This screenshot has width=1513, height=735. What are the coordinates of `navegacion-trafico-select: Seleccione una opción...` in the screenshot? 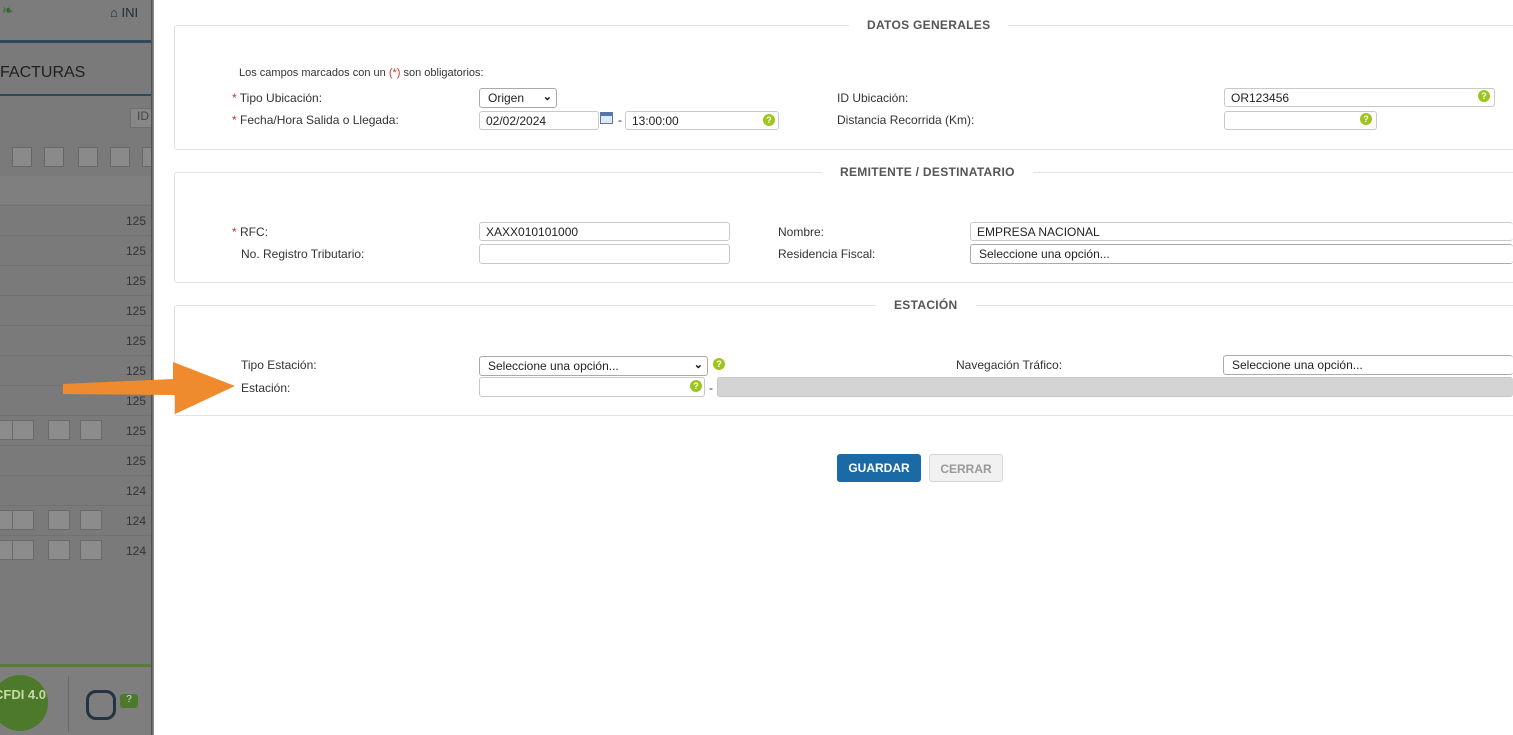 It's located at (1368, 365).